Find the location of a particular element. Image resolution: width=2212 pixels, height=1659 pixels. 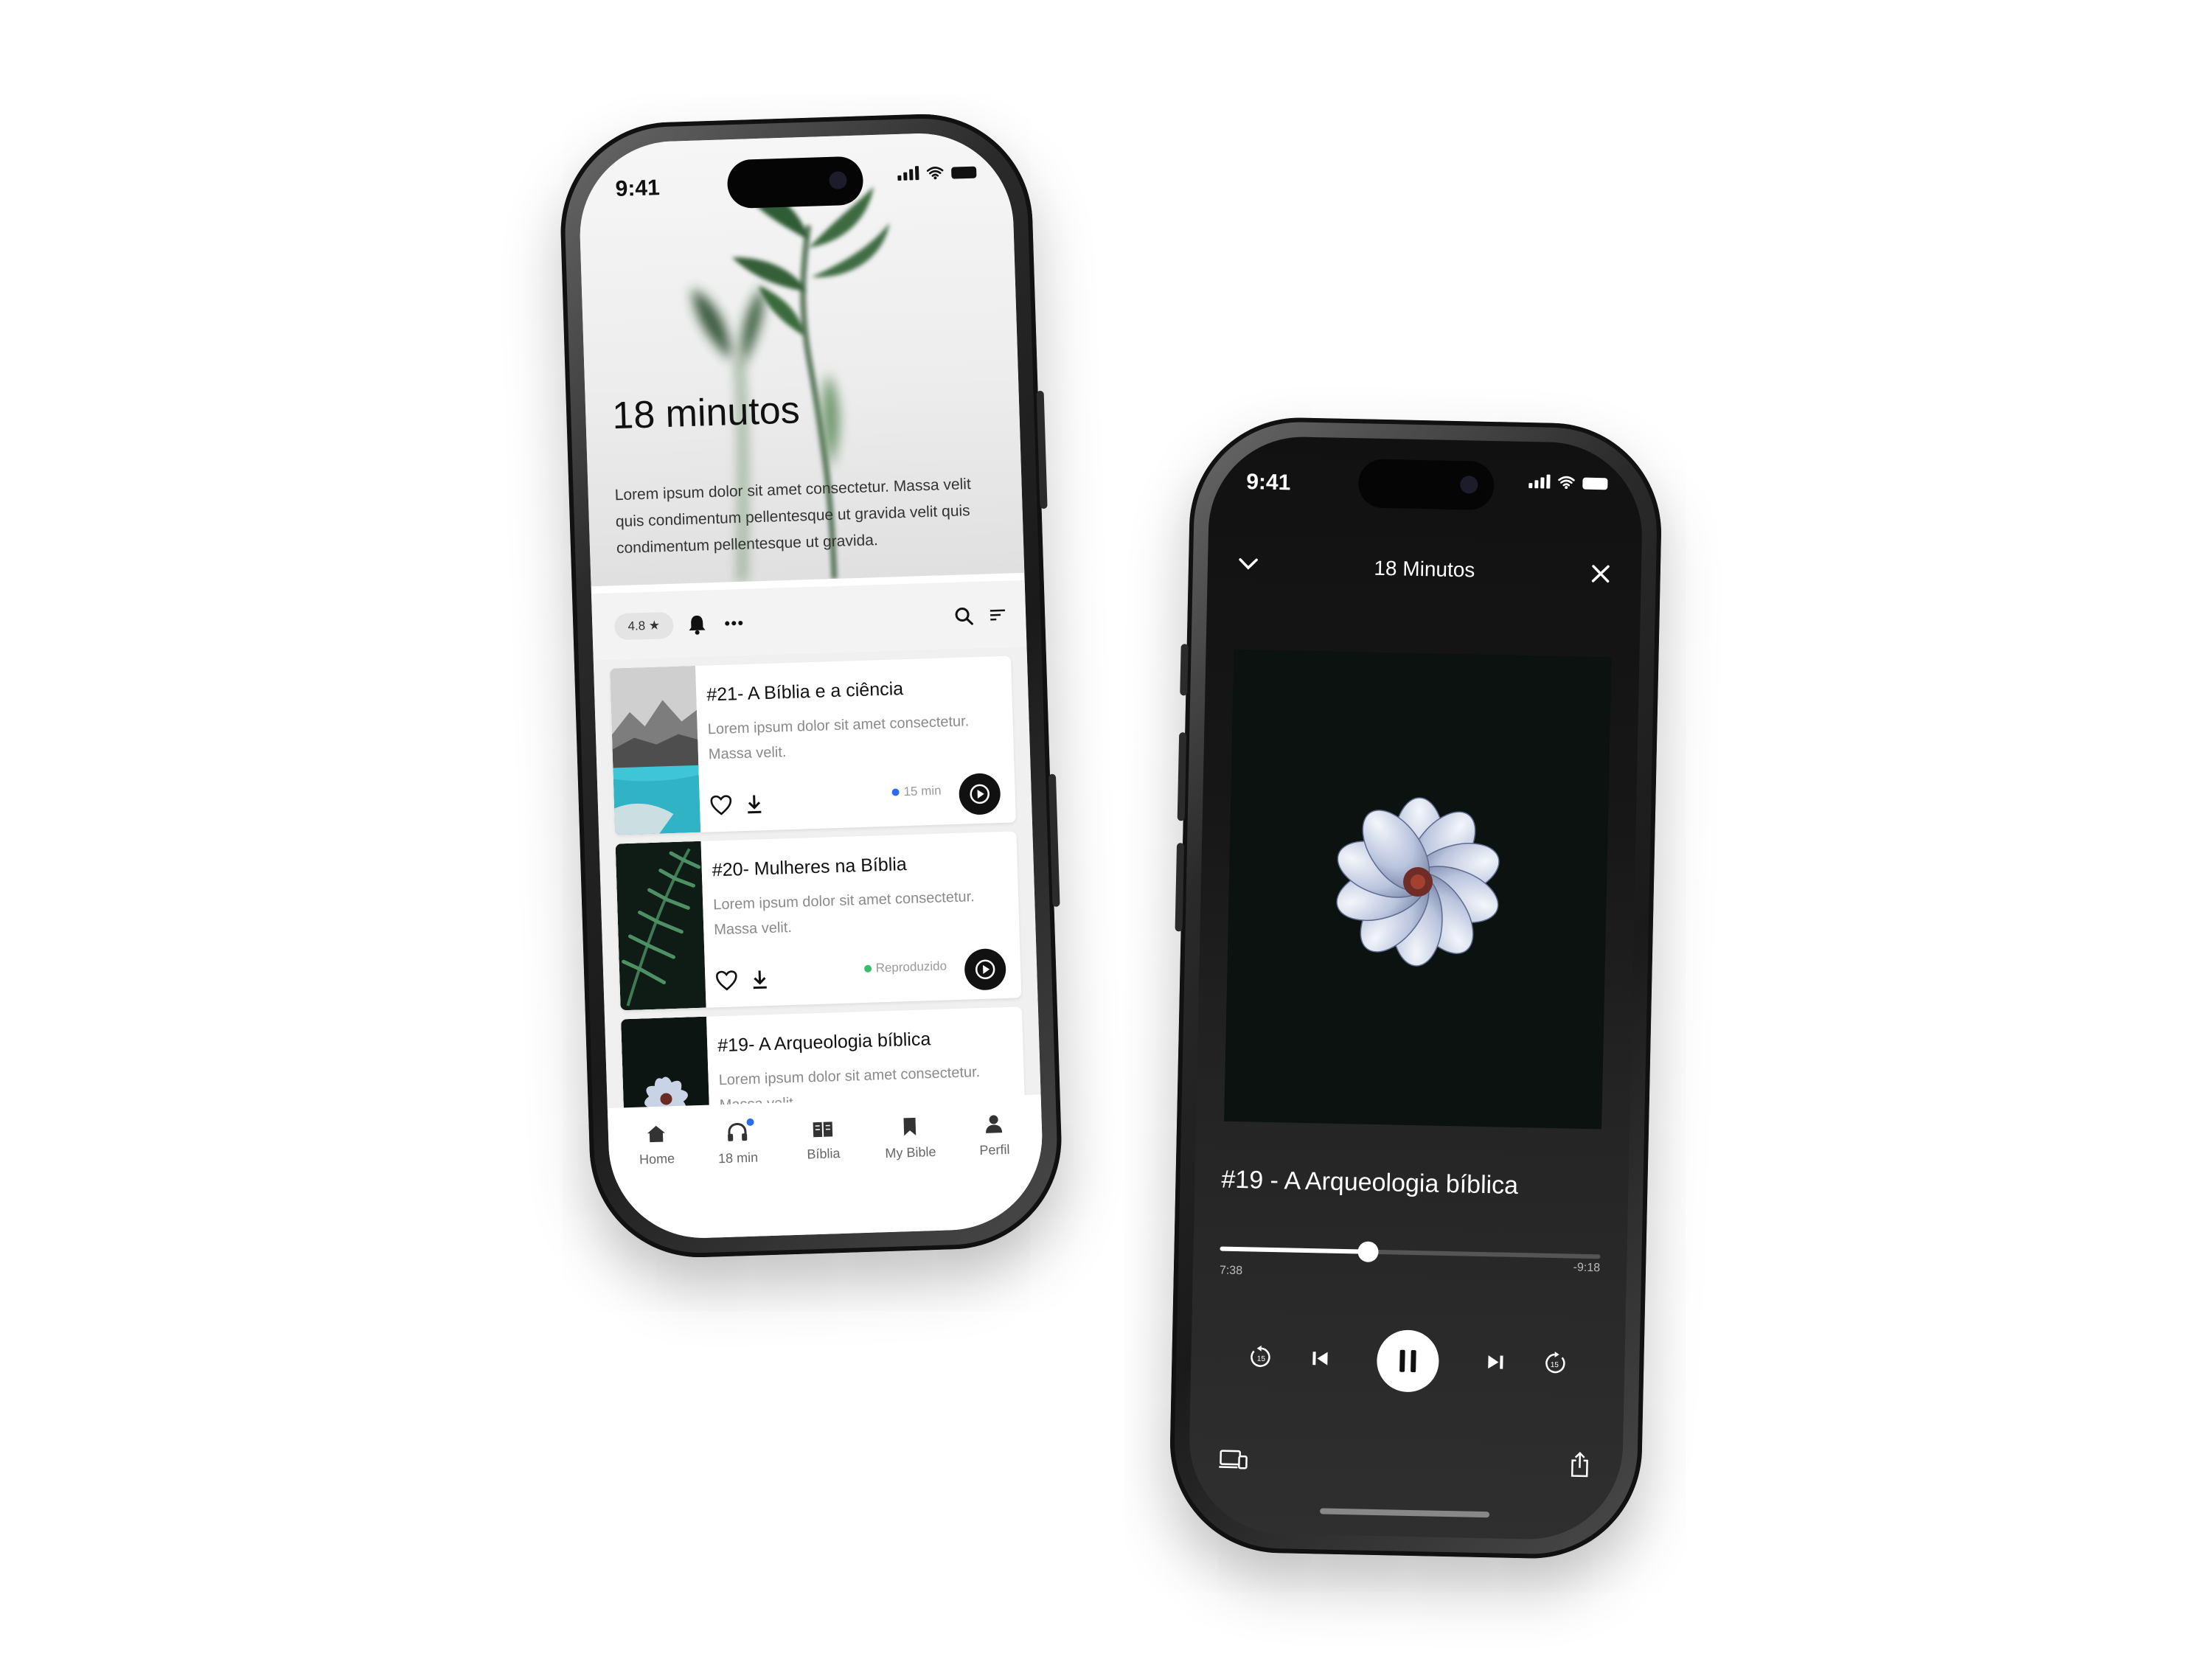

bell-icon is located at coordinates (697, 624).